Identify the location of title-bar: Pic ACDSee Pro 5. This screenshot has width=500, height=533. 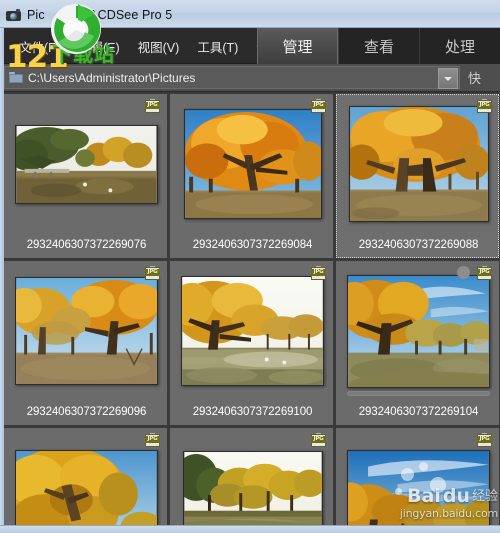
(250, 14).